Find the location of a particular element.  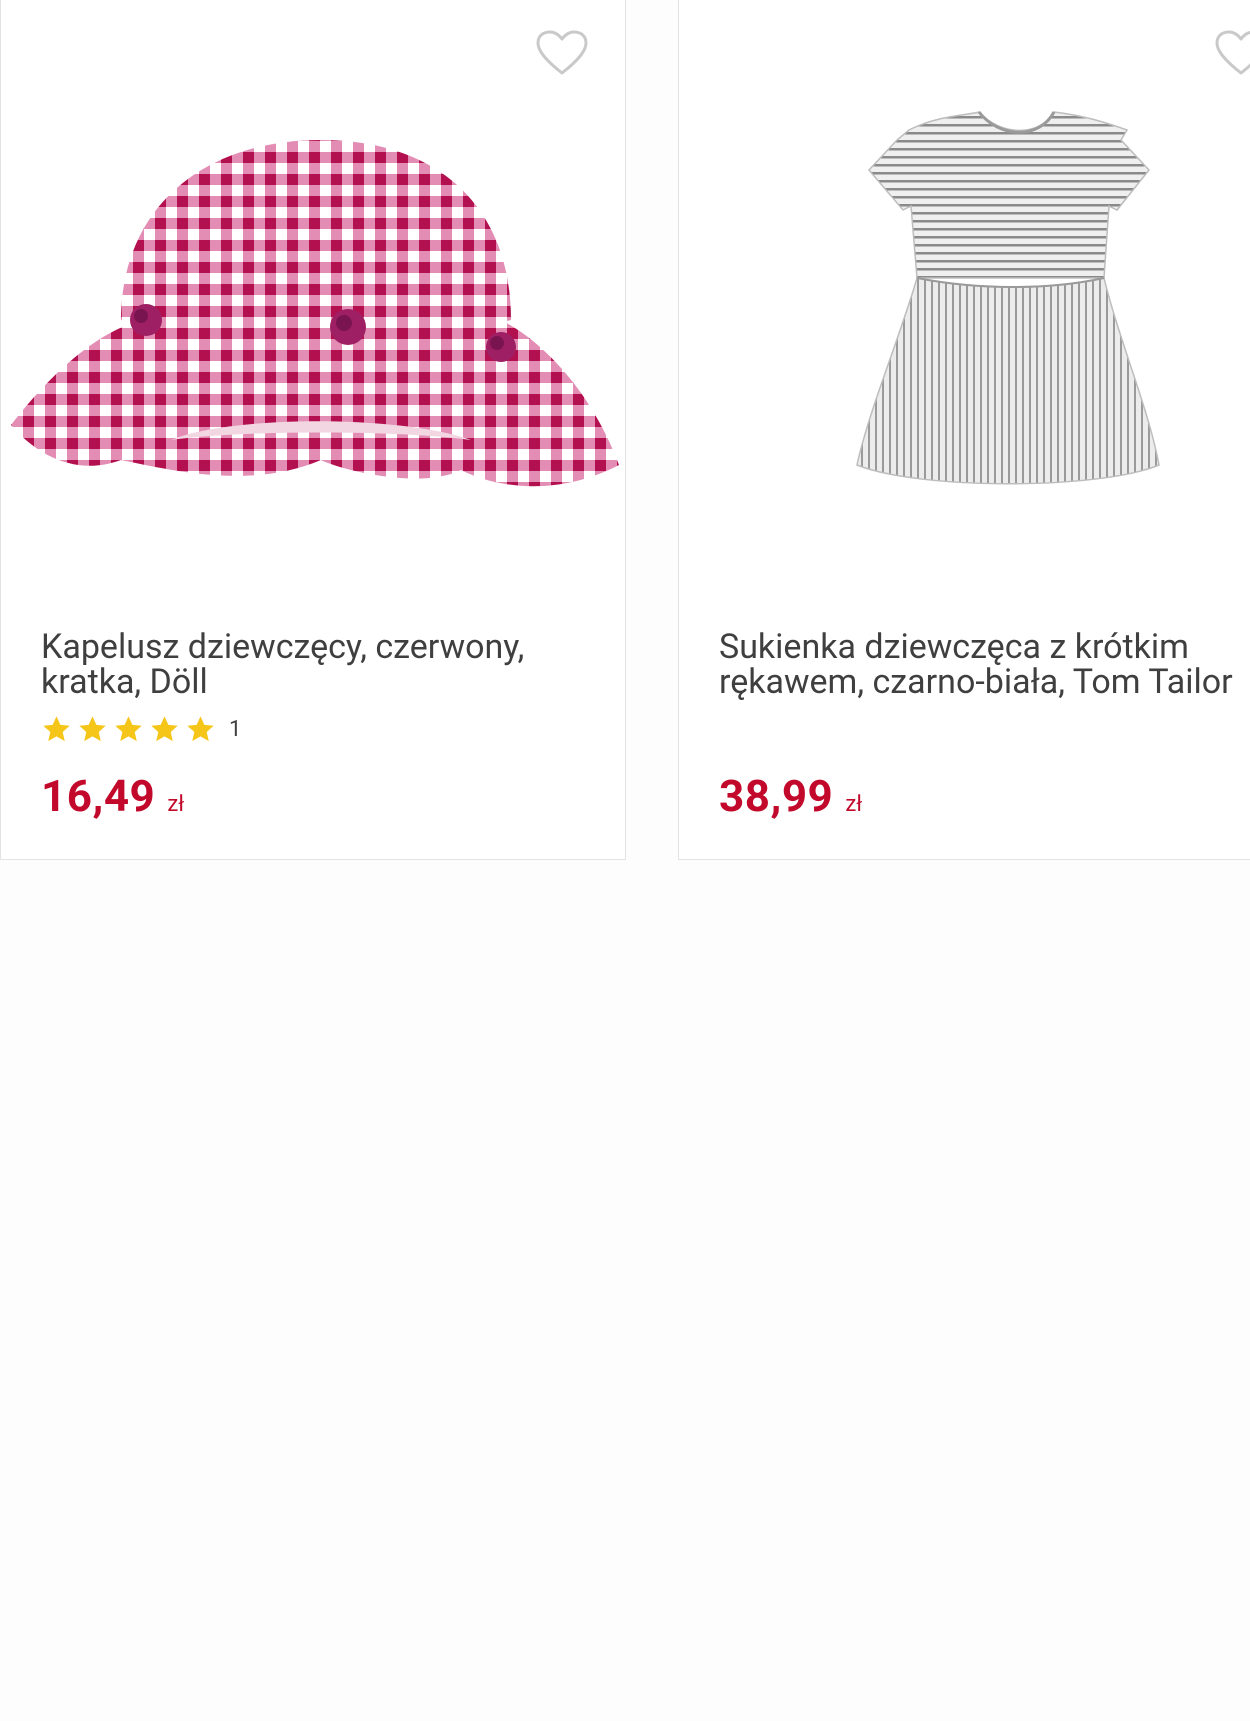

product-price: 16,49 zł is located at coordinates (112, 796).